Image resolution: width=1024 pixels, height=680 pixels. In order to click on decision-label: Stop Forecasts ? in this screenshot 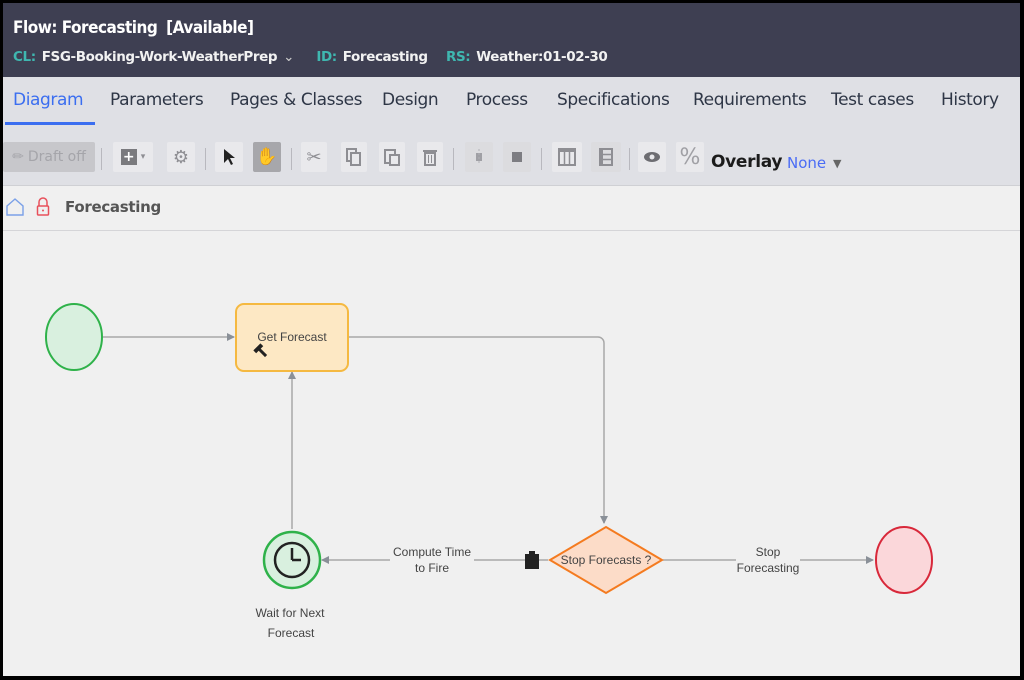, I will do `click(606, 560)`.